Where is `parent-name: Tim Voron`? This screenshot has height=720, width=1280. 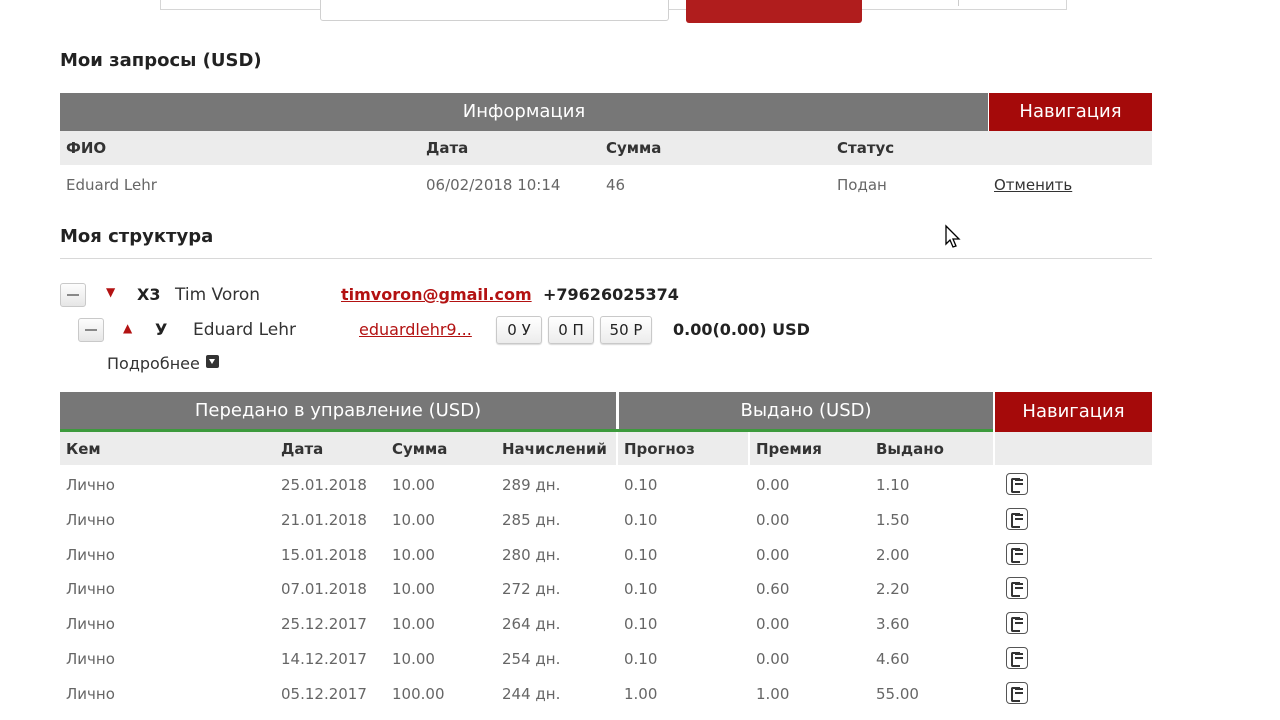
parent-name: Tim Voron is located at coordinates (218, 295).